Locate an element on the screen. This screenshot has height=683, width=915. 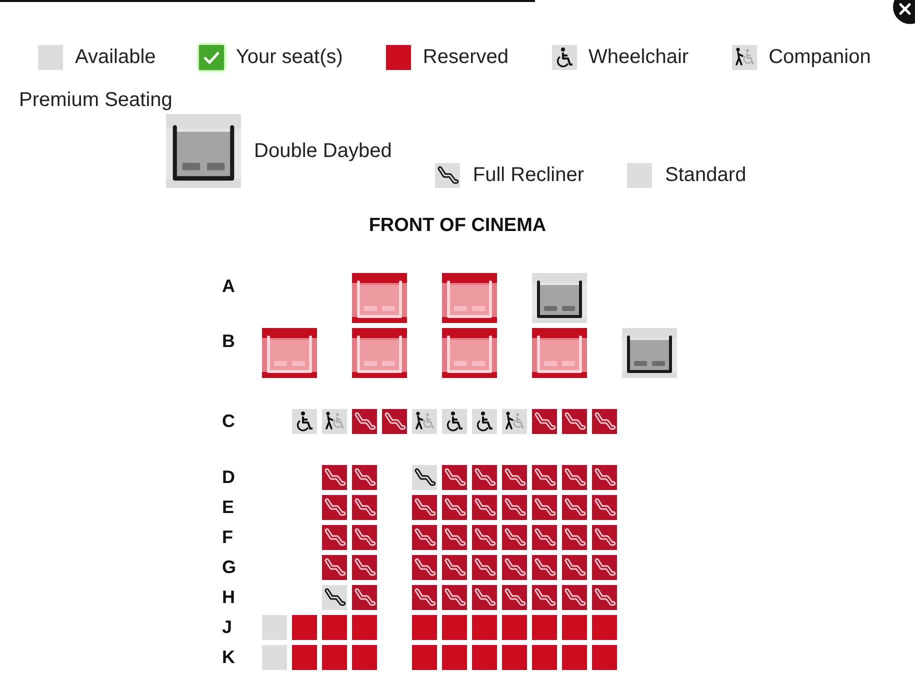
reserved-seat-icon is located at coordinates (398, 57).